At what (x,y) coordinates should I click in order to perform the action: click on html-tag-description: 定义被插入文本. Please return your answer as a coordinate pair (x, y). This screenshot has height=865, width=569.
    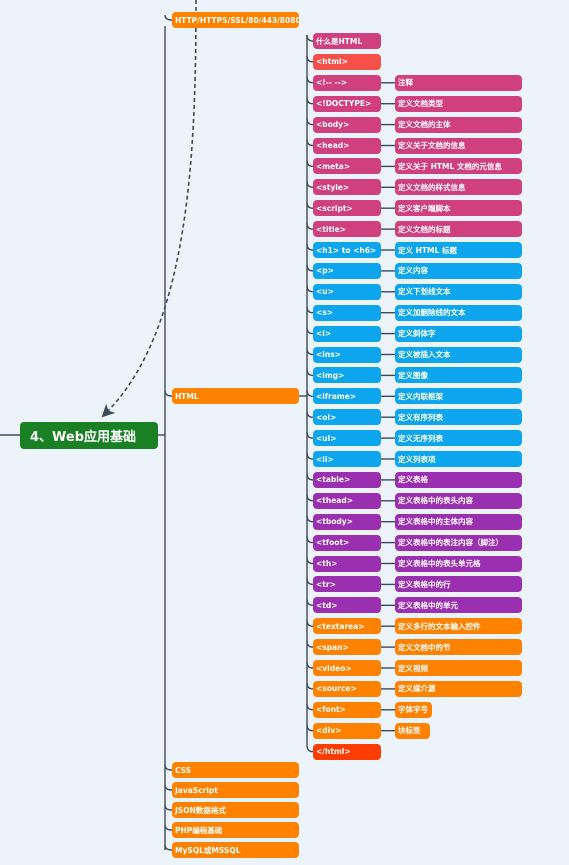
    Looking at the image, I should click on (458, 354).